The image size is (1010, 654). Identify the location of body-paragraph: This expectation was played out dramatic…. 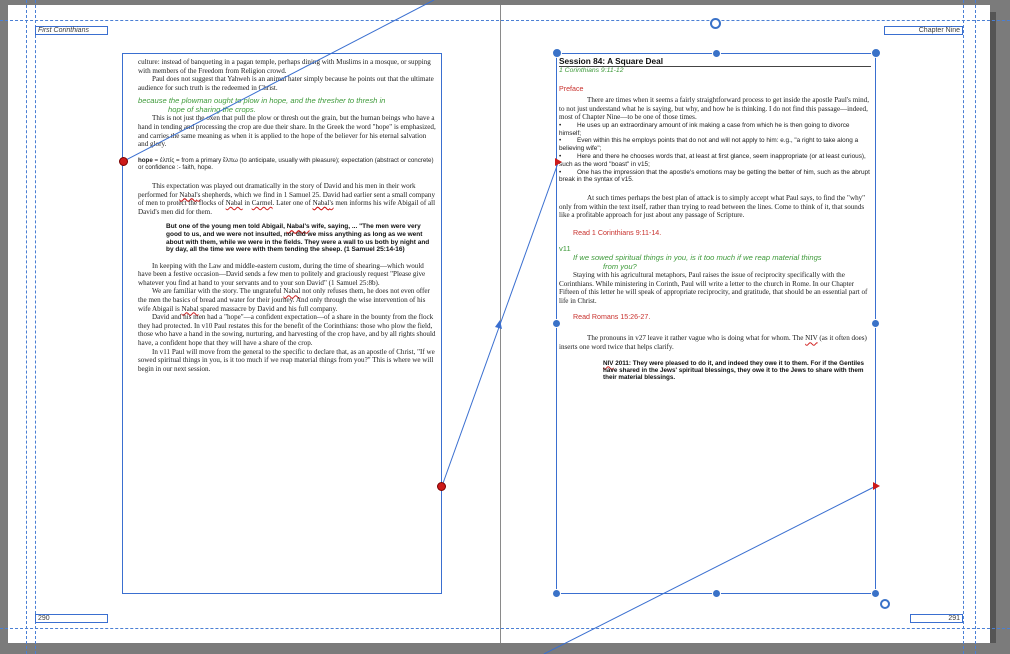
(287, 198).